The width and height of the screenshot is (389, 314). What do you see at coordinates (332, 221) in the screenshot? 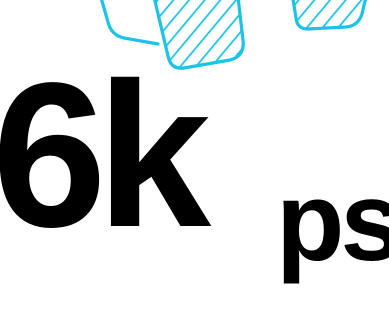
I see `stat-unit: ps` at bounding box center [332, 221].